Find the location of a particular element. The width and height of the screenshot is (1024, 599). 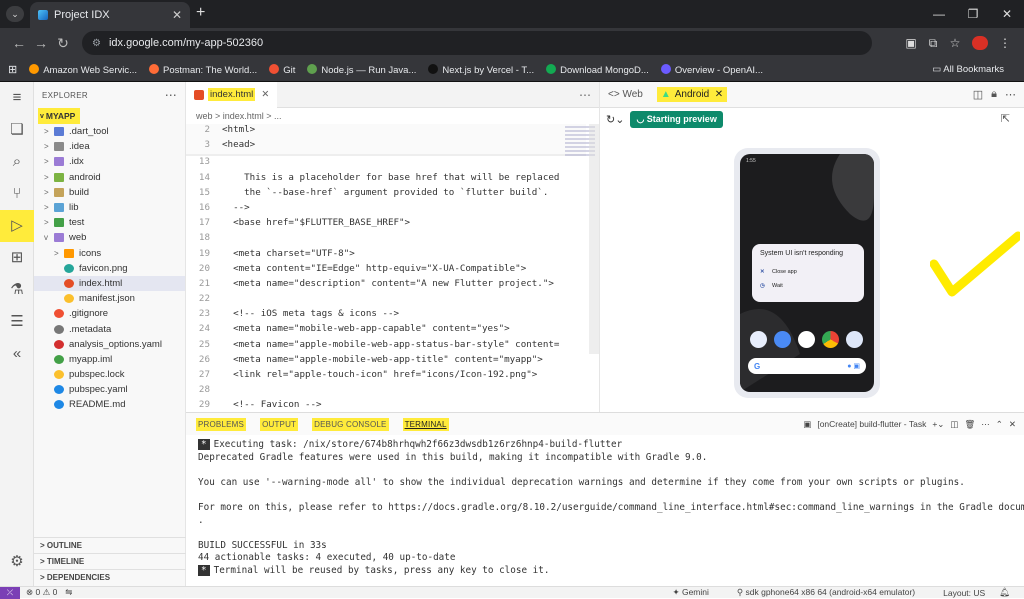

file-tree-item: > .dart_tool is located at coordinates (109, 131).